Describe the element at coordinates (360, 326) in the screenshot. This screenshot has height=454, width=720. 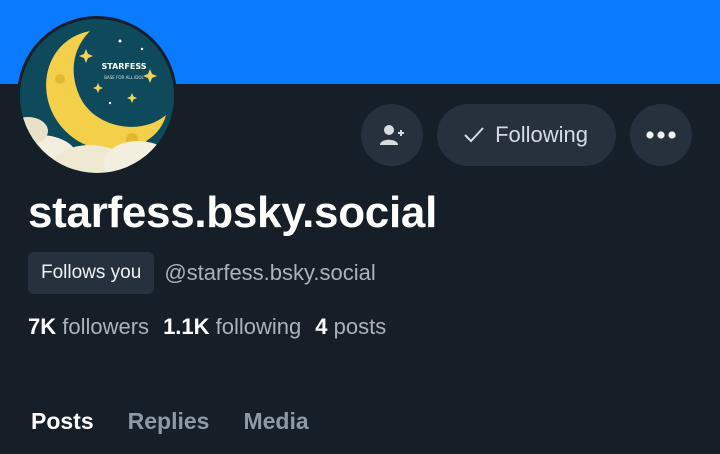
I see `posts-label: posts` at that location.